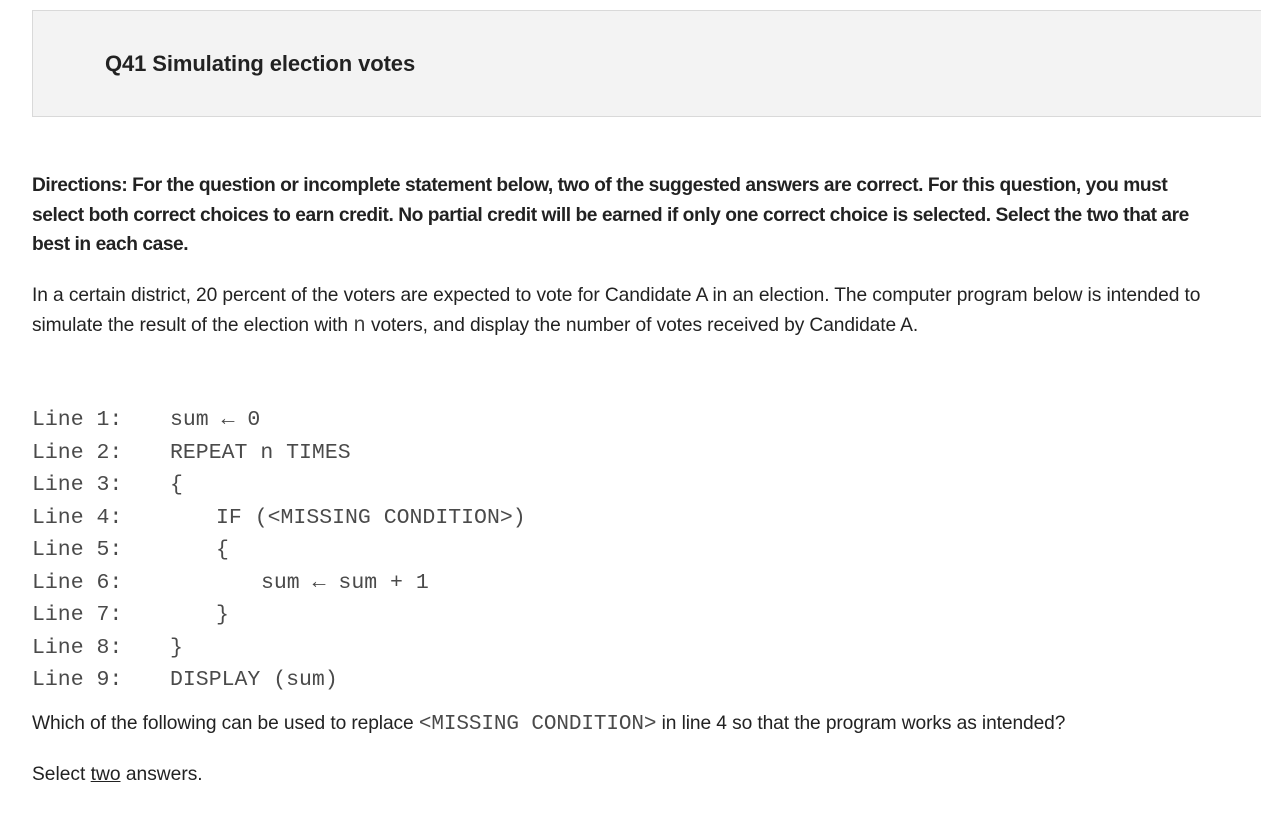 The width and height of the screenshot is (1261, 819). What do you see at coordinates (146, 420) in the screenshot?
I see `code-line: Line 1: sum ← 0` at bounding box center [146, 420].